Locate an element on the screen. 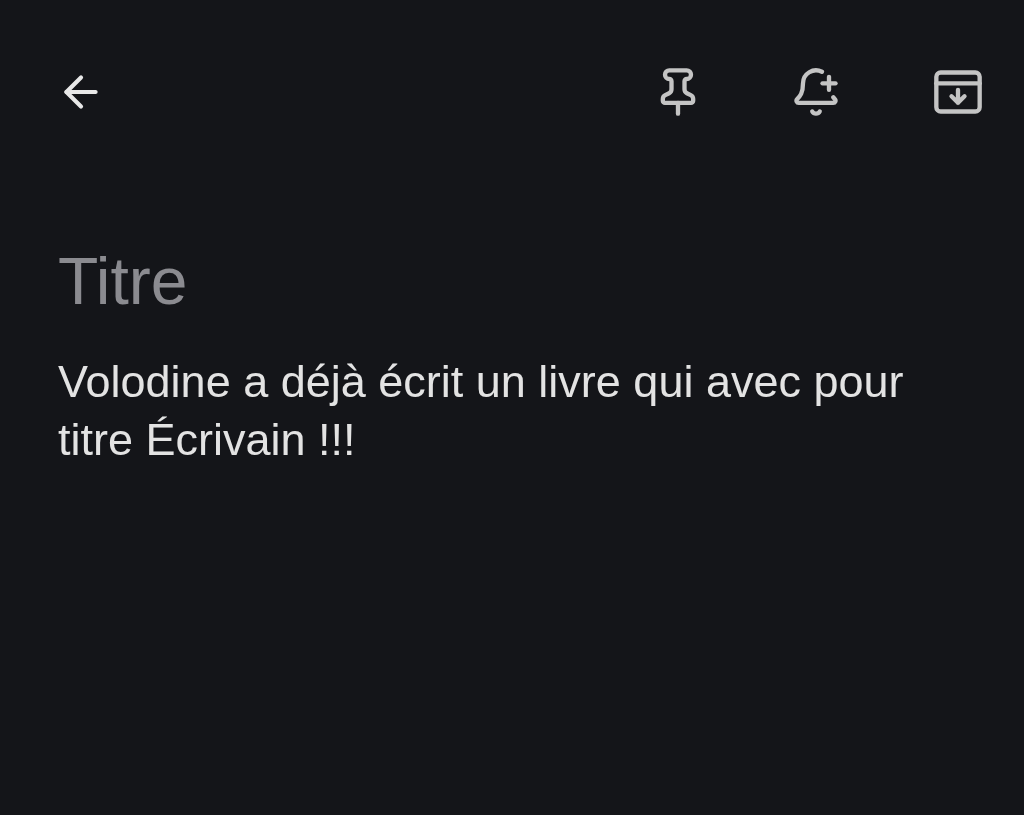 This screenshot has height=815, width=1024. title-field: Titre is located at coordinates (458, 281).